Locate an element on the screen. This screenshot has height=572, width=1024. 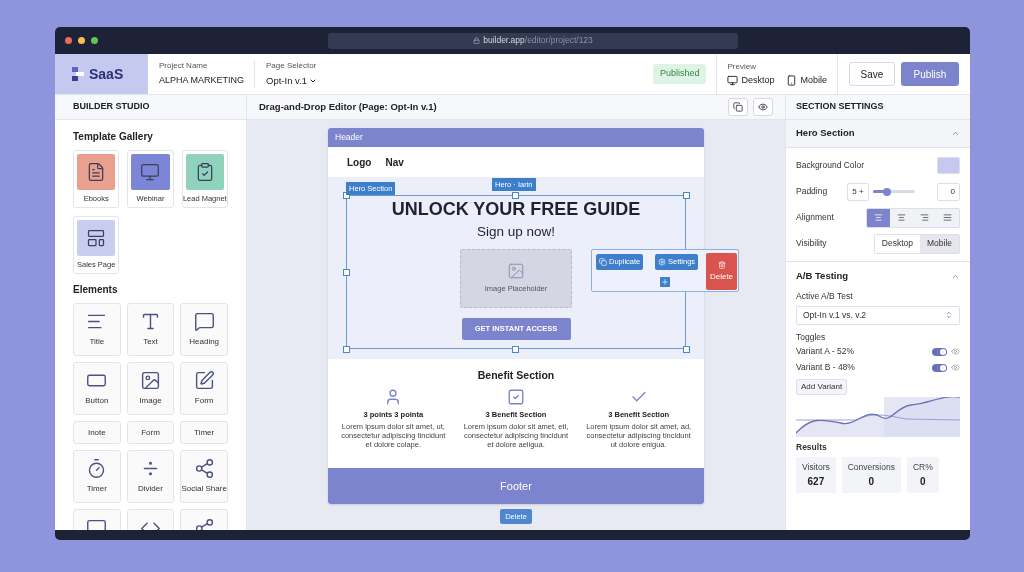
field-label: Visibility is located at coordinates (811, 243).